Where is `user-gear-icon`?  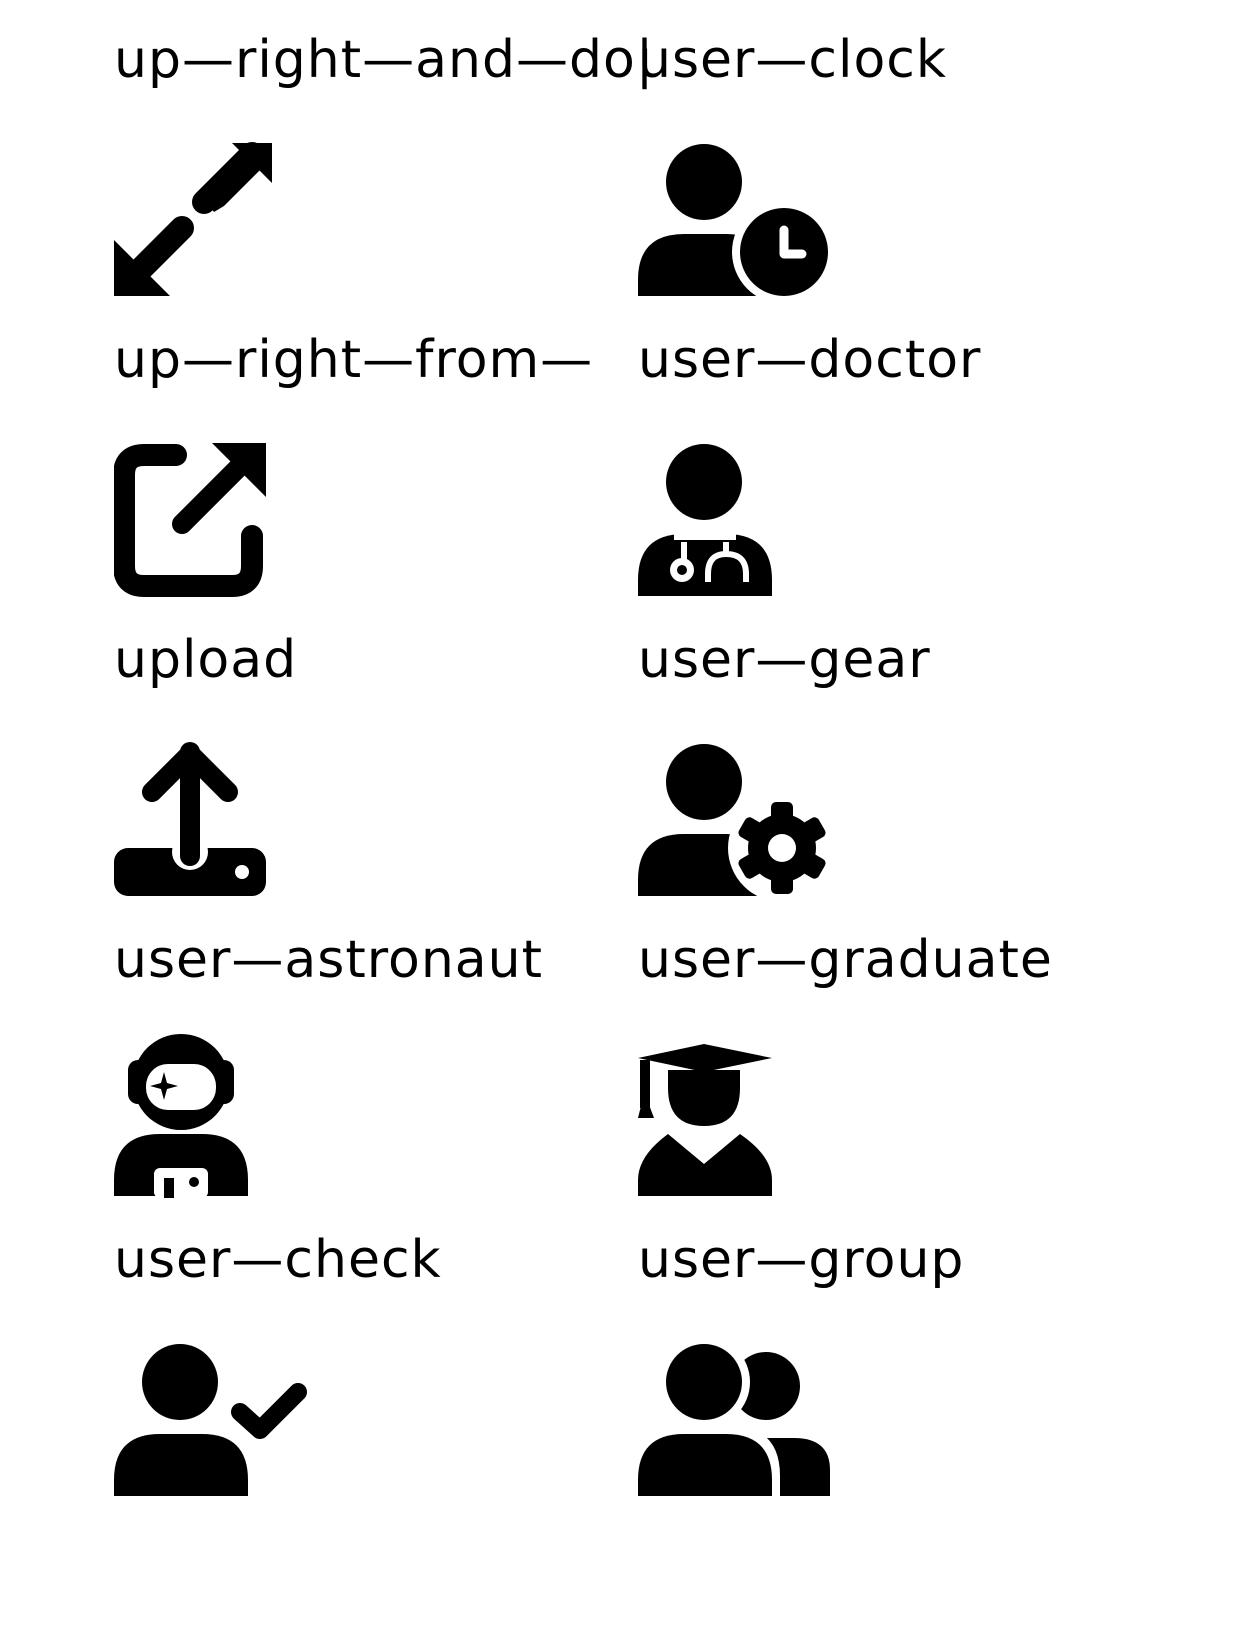 user-gear-icon is located at coordinates (748, 815).